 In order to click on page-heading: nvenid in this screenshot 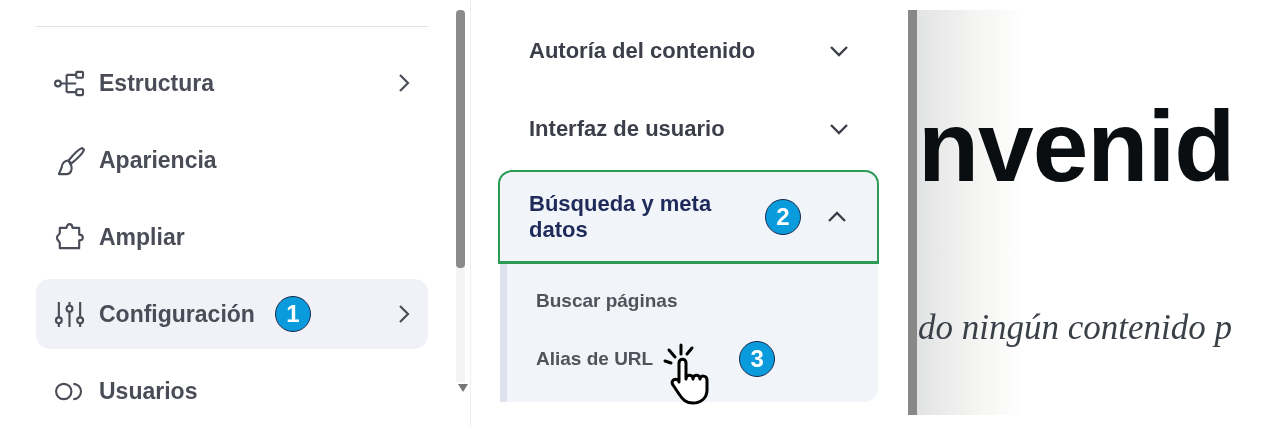, I will do `click(1077, 146)`.